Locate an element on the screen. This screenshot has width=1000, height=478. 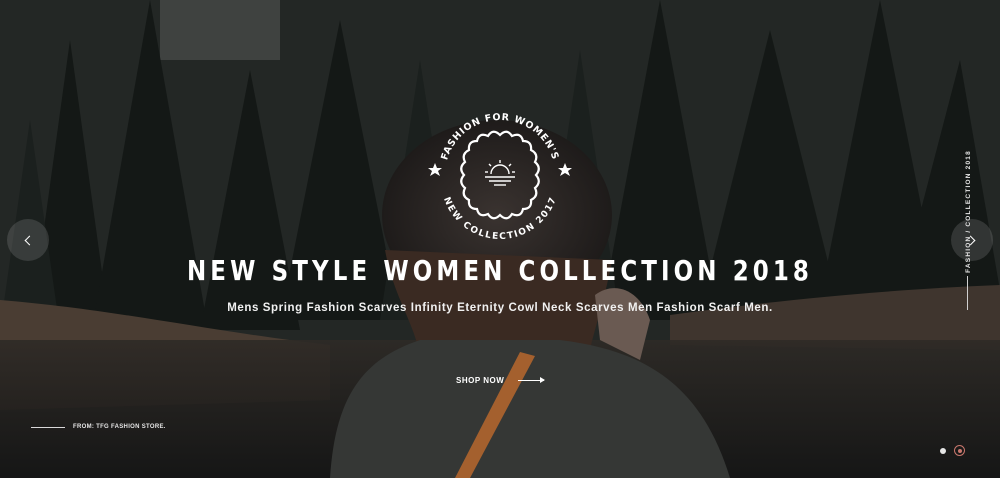
svg-text: NEW COLLECTION 2017 is located at coordinates (499, 219).